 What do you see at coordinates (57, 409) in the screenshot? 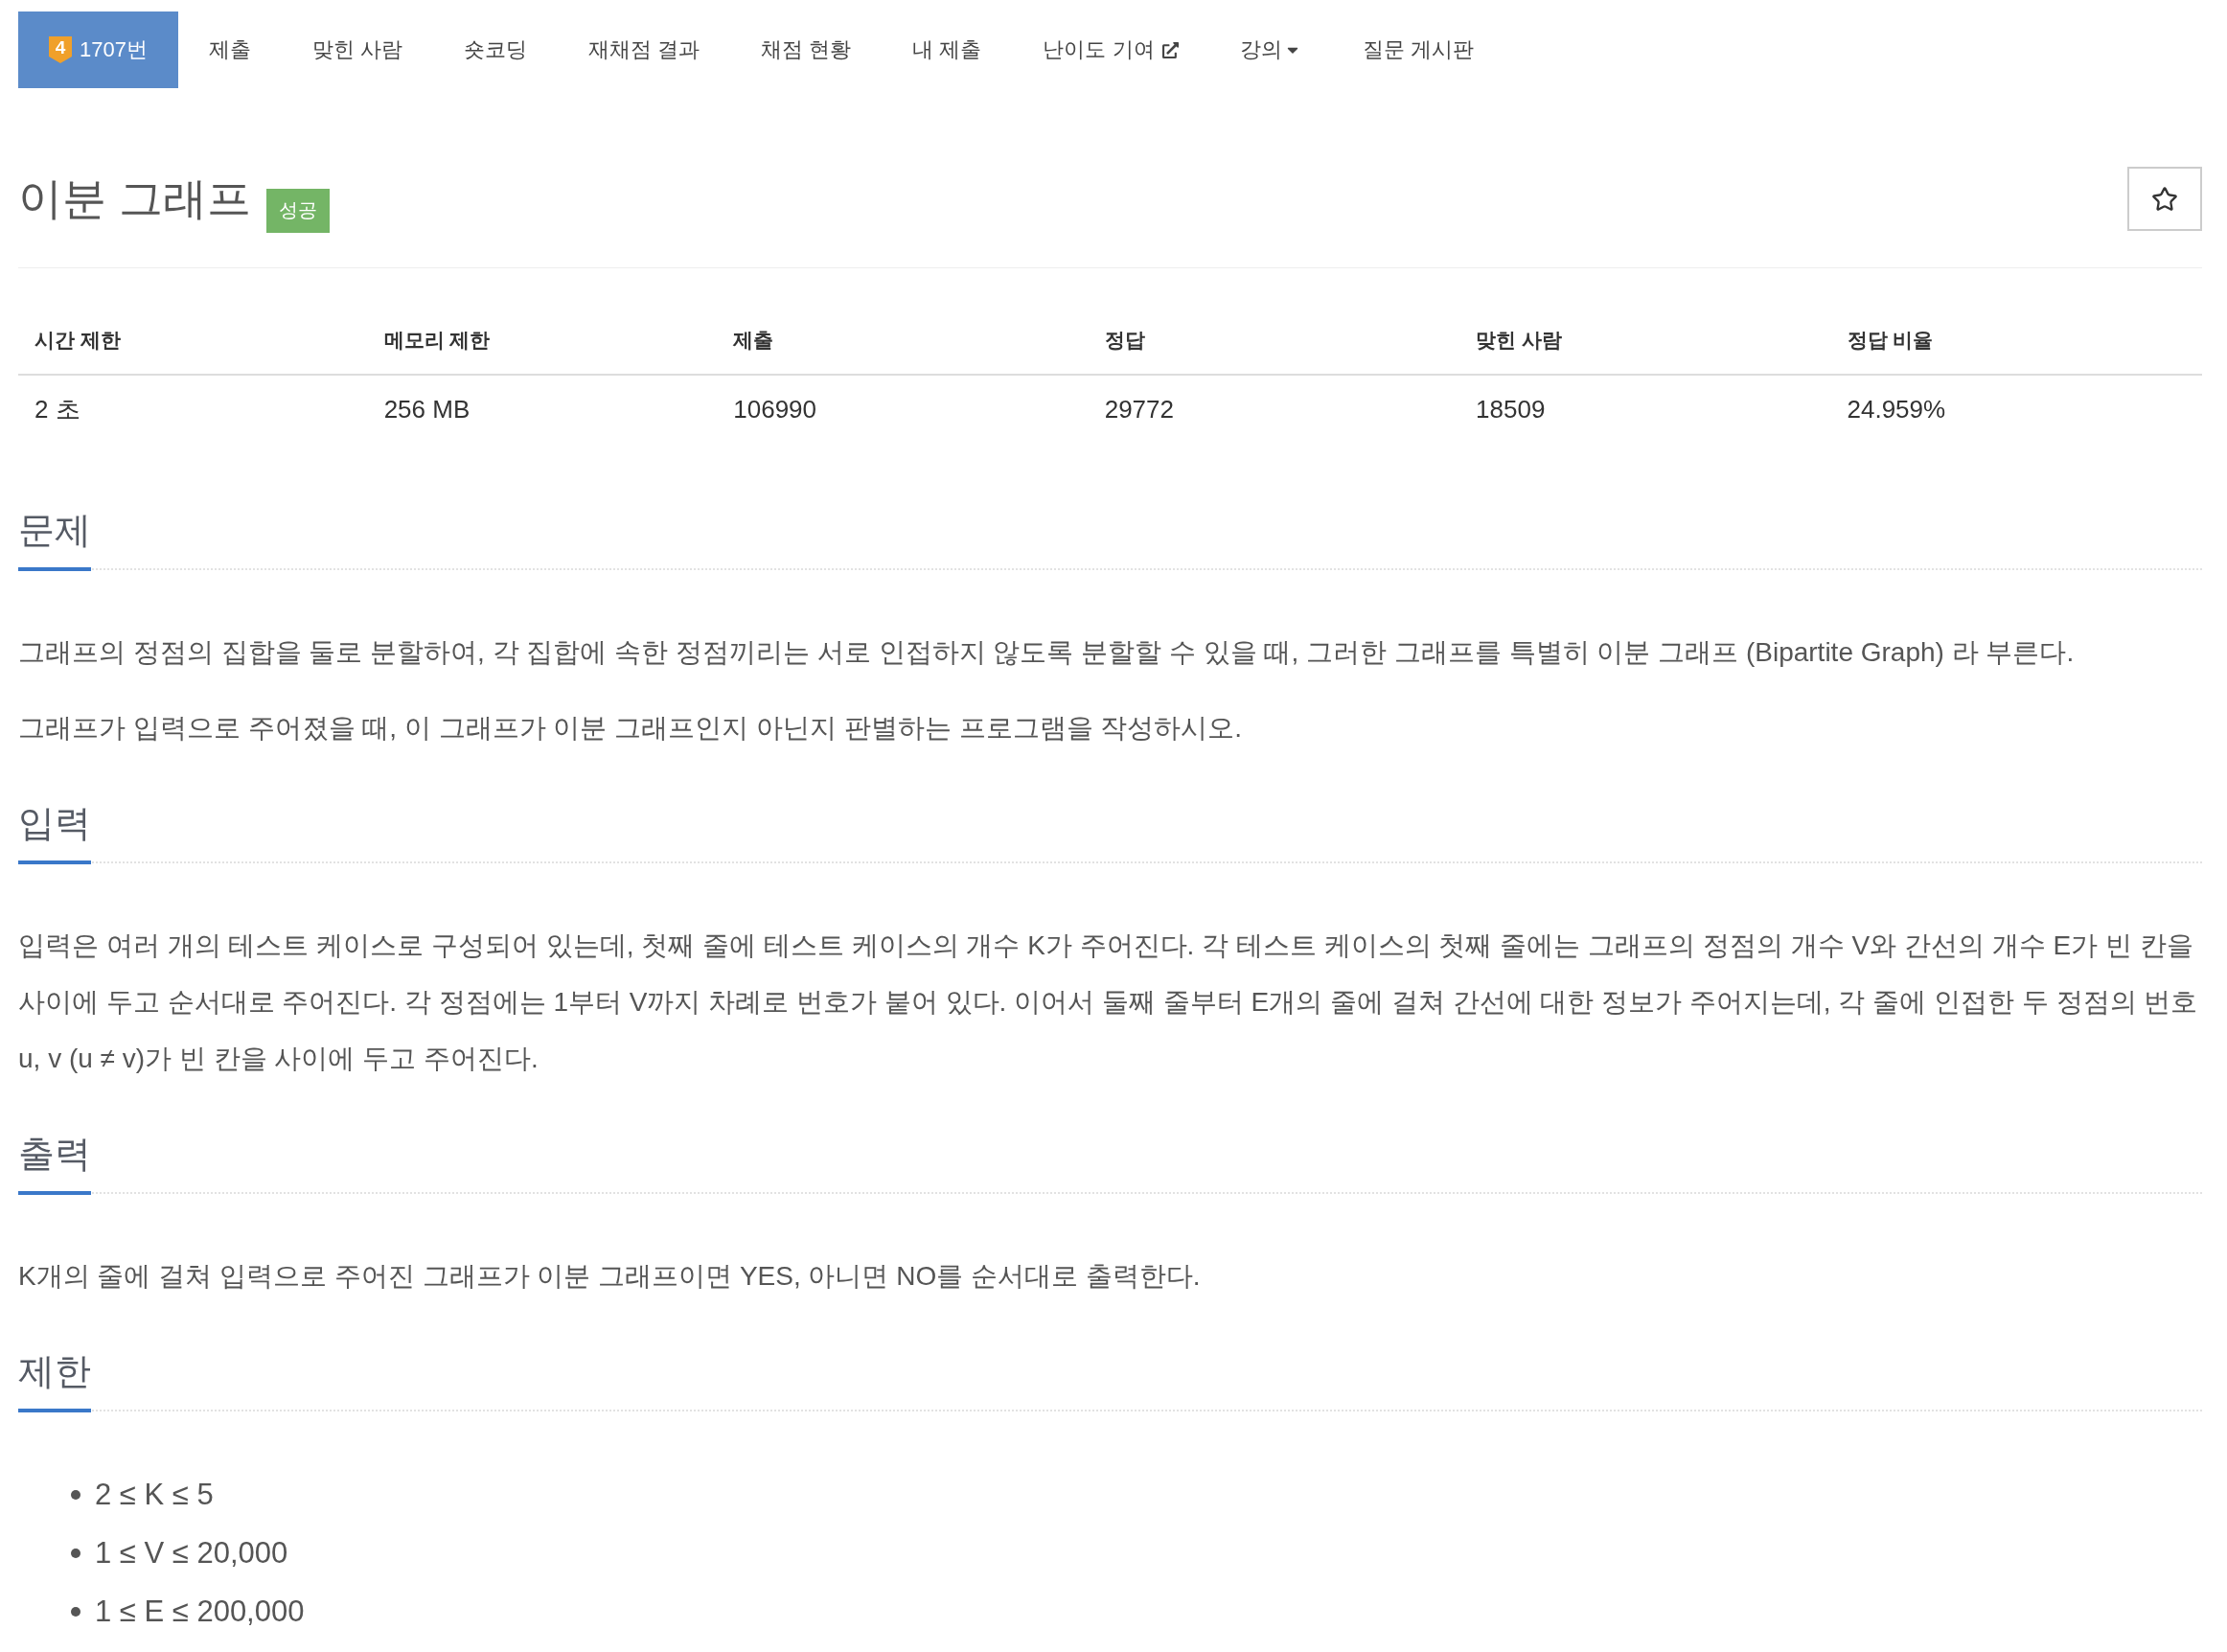
I see `table-cell-text: 2 초` at bounding box center [57, 409].